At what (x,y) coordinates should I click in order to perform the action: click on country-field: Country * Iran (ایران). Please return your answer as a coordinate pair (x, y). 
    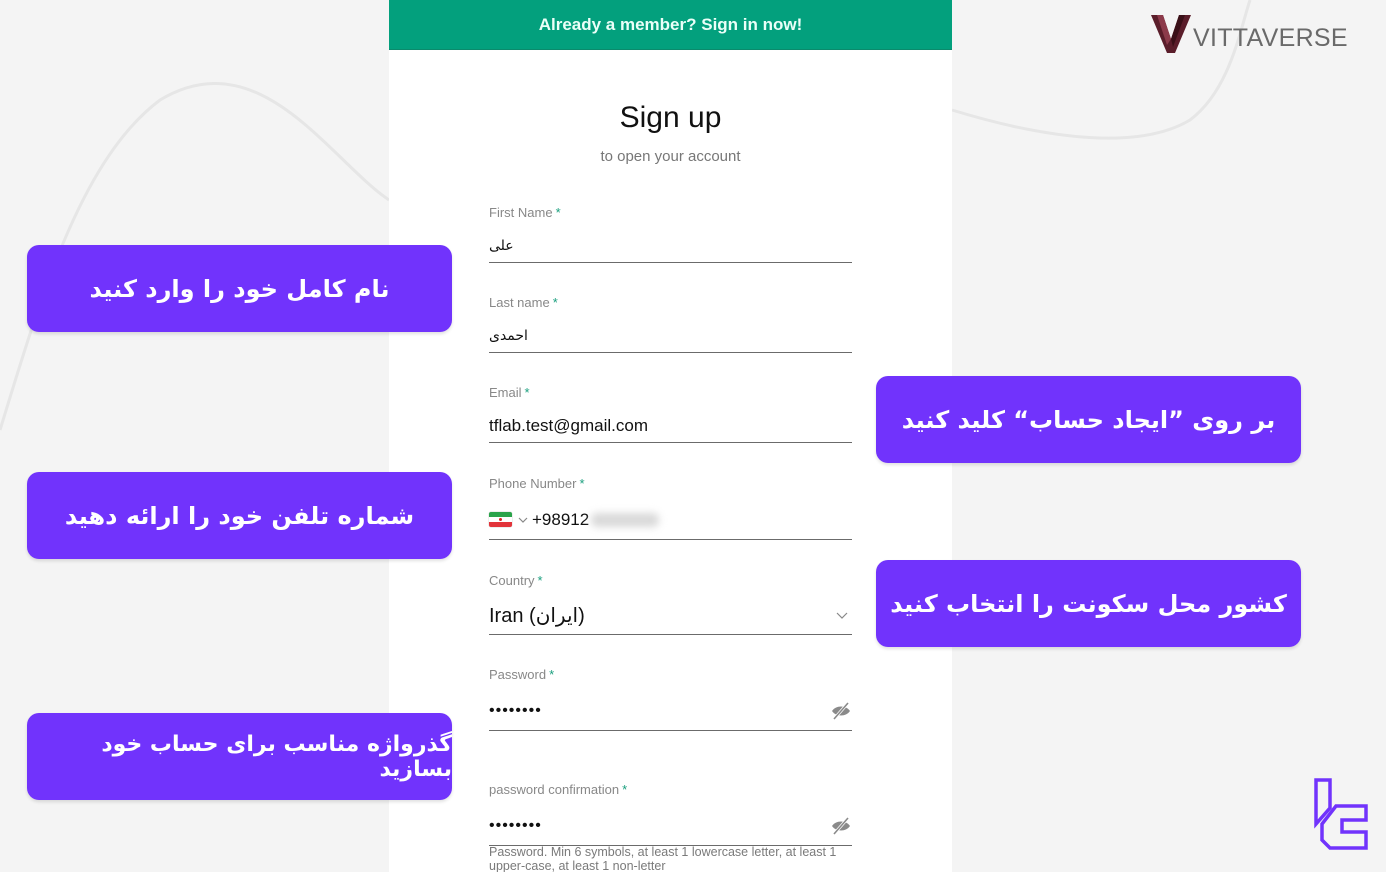
    Looking at the image, I should click on (670, 604).